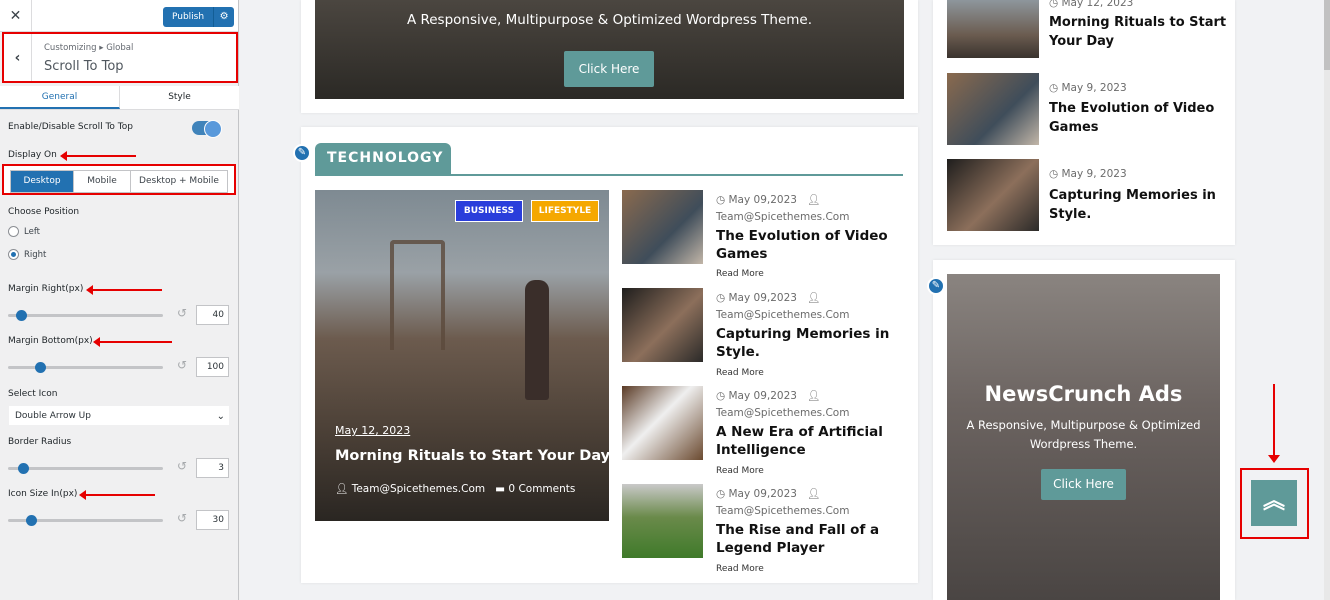  What do you see at coordinates (1327, 35) in the screenshot?
I see `scrollbar-thumb` at bounding box center [1327, 35].